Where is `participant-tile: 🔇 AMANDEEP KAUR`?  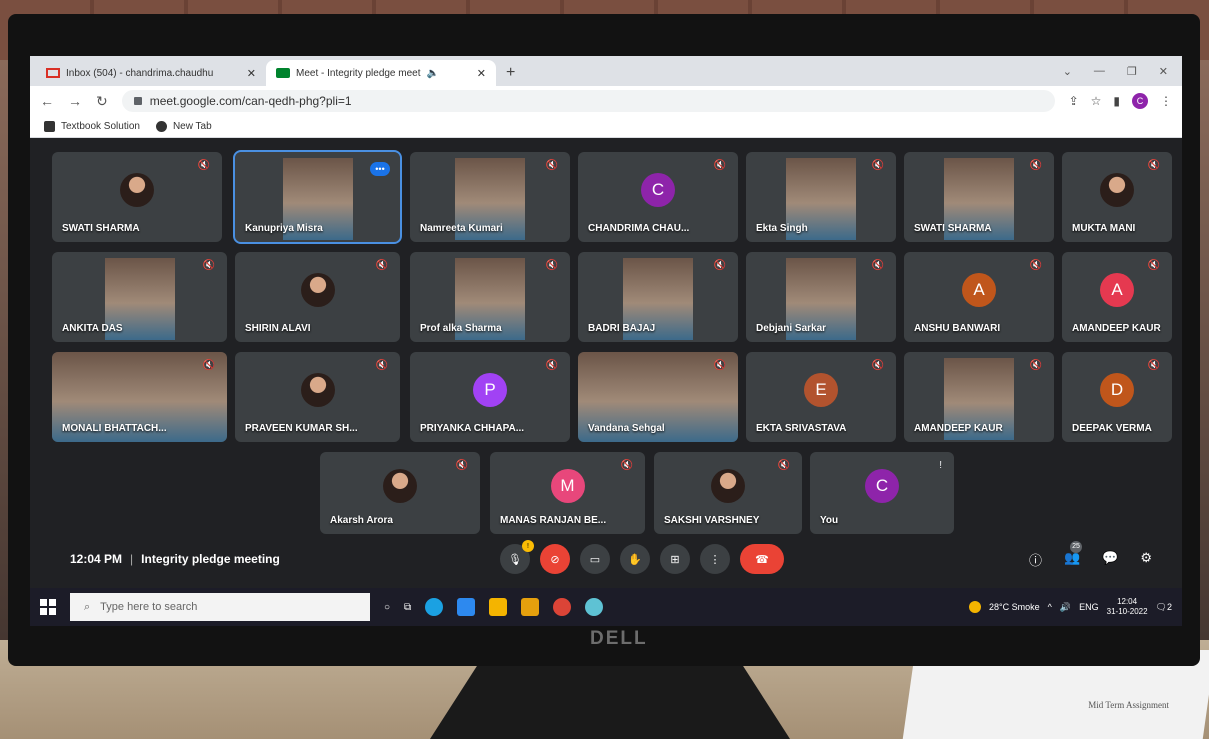 participant-tile: 🔇 AMANDEEP KAUR is located at coordinates (979, 397).